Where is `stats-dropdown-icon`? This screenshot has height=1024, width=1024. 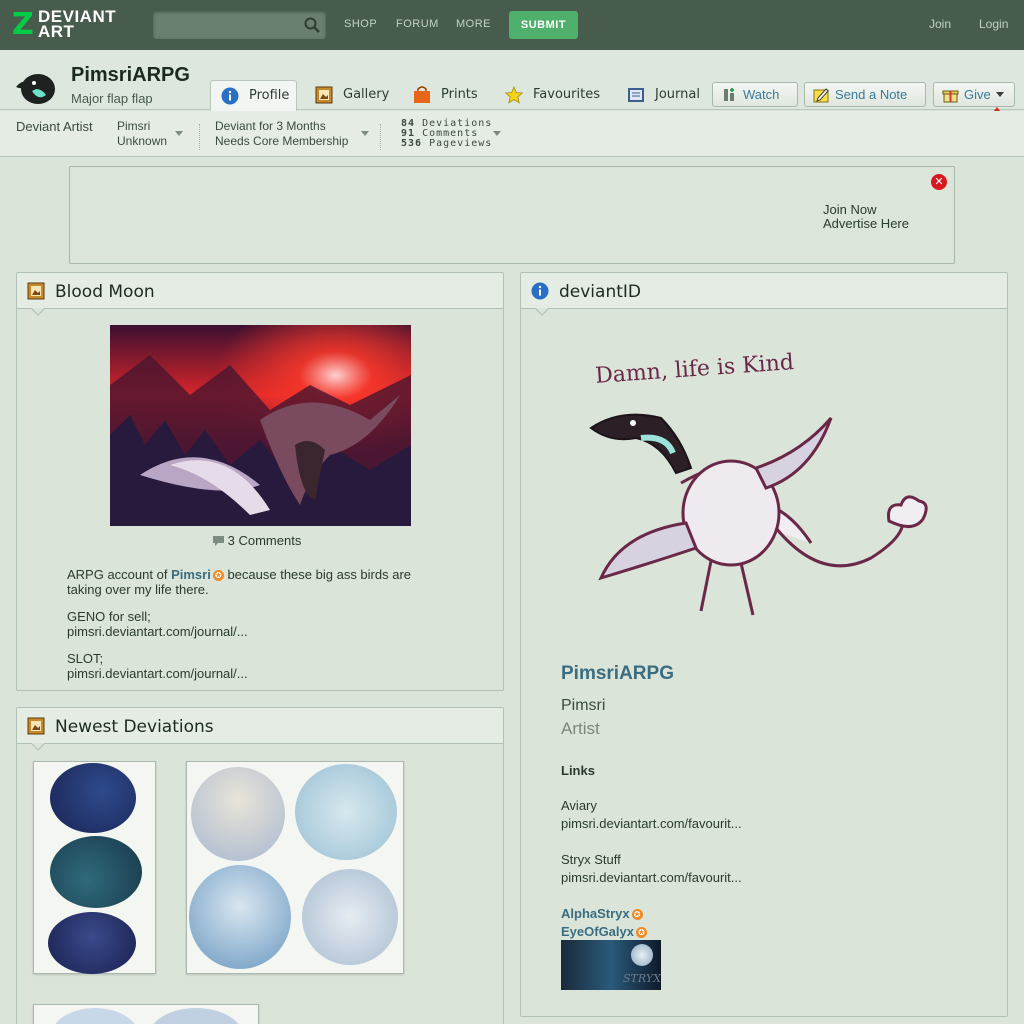 stats-dropdown-icon is located at coordinates (497, 133).